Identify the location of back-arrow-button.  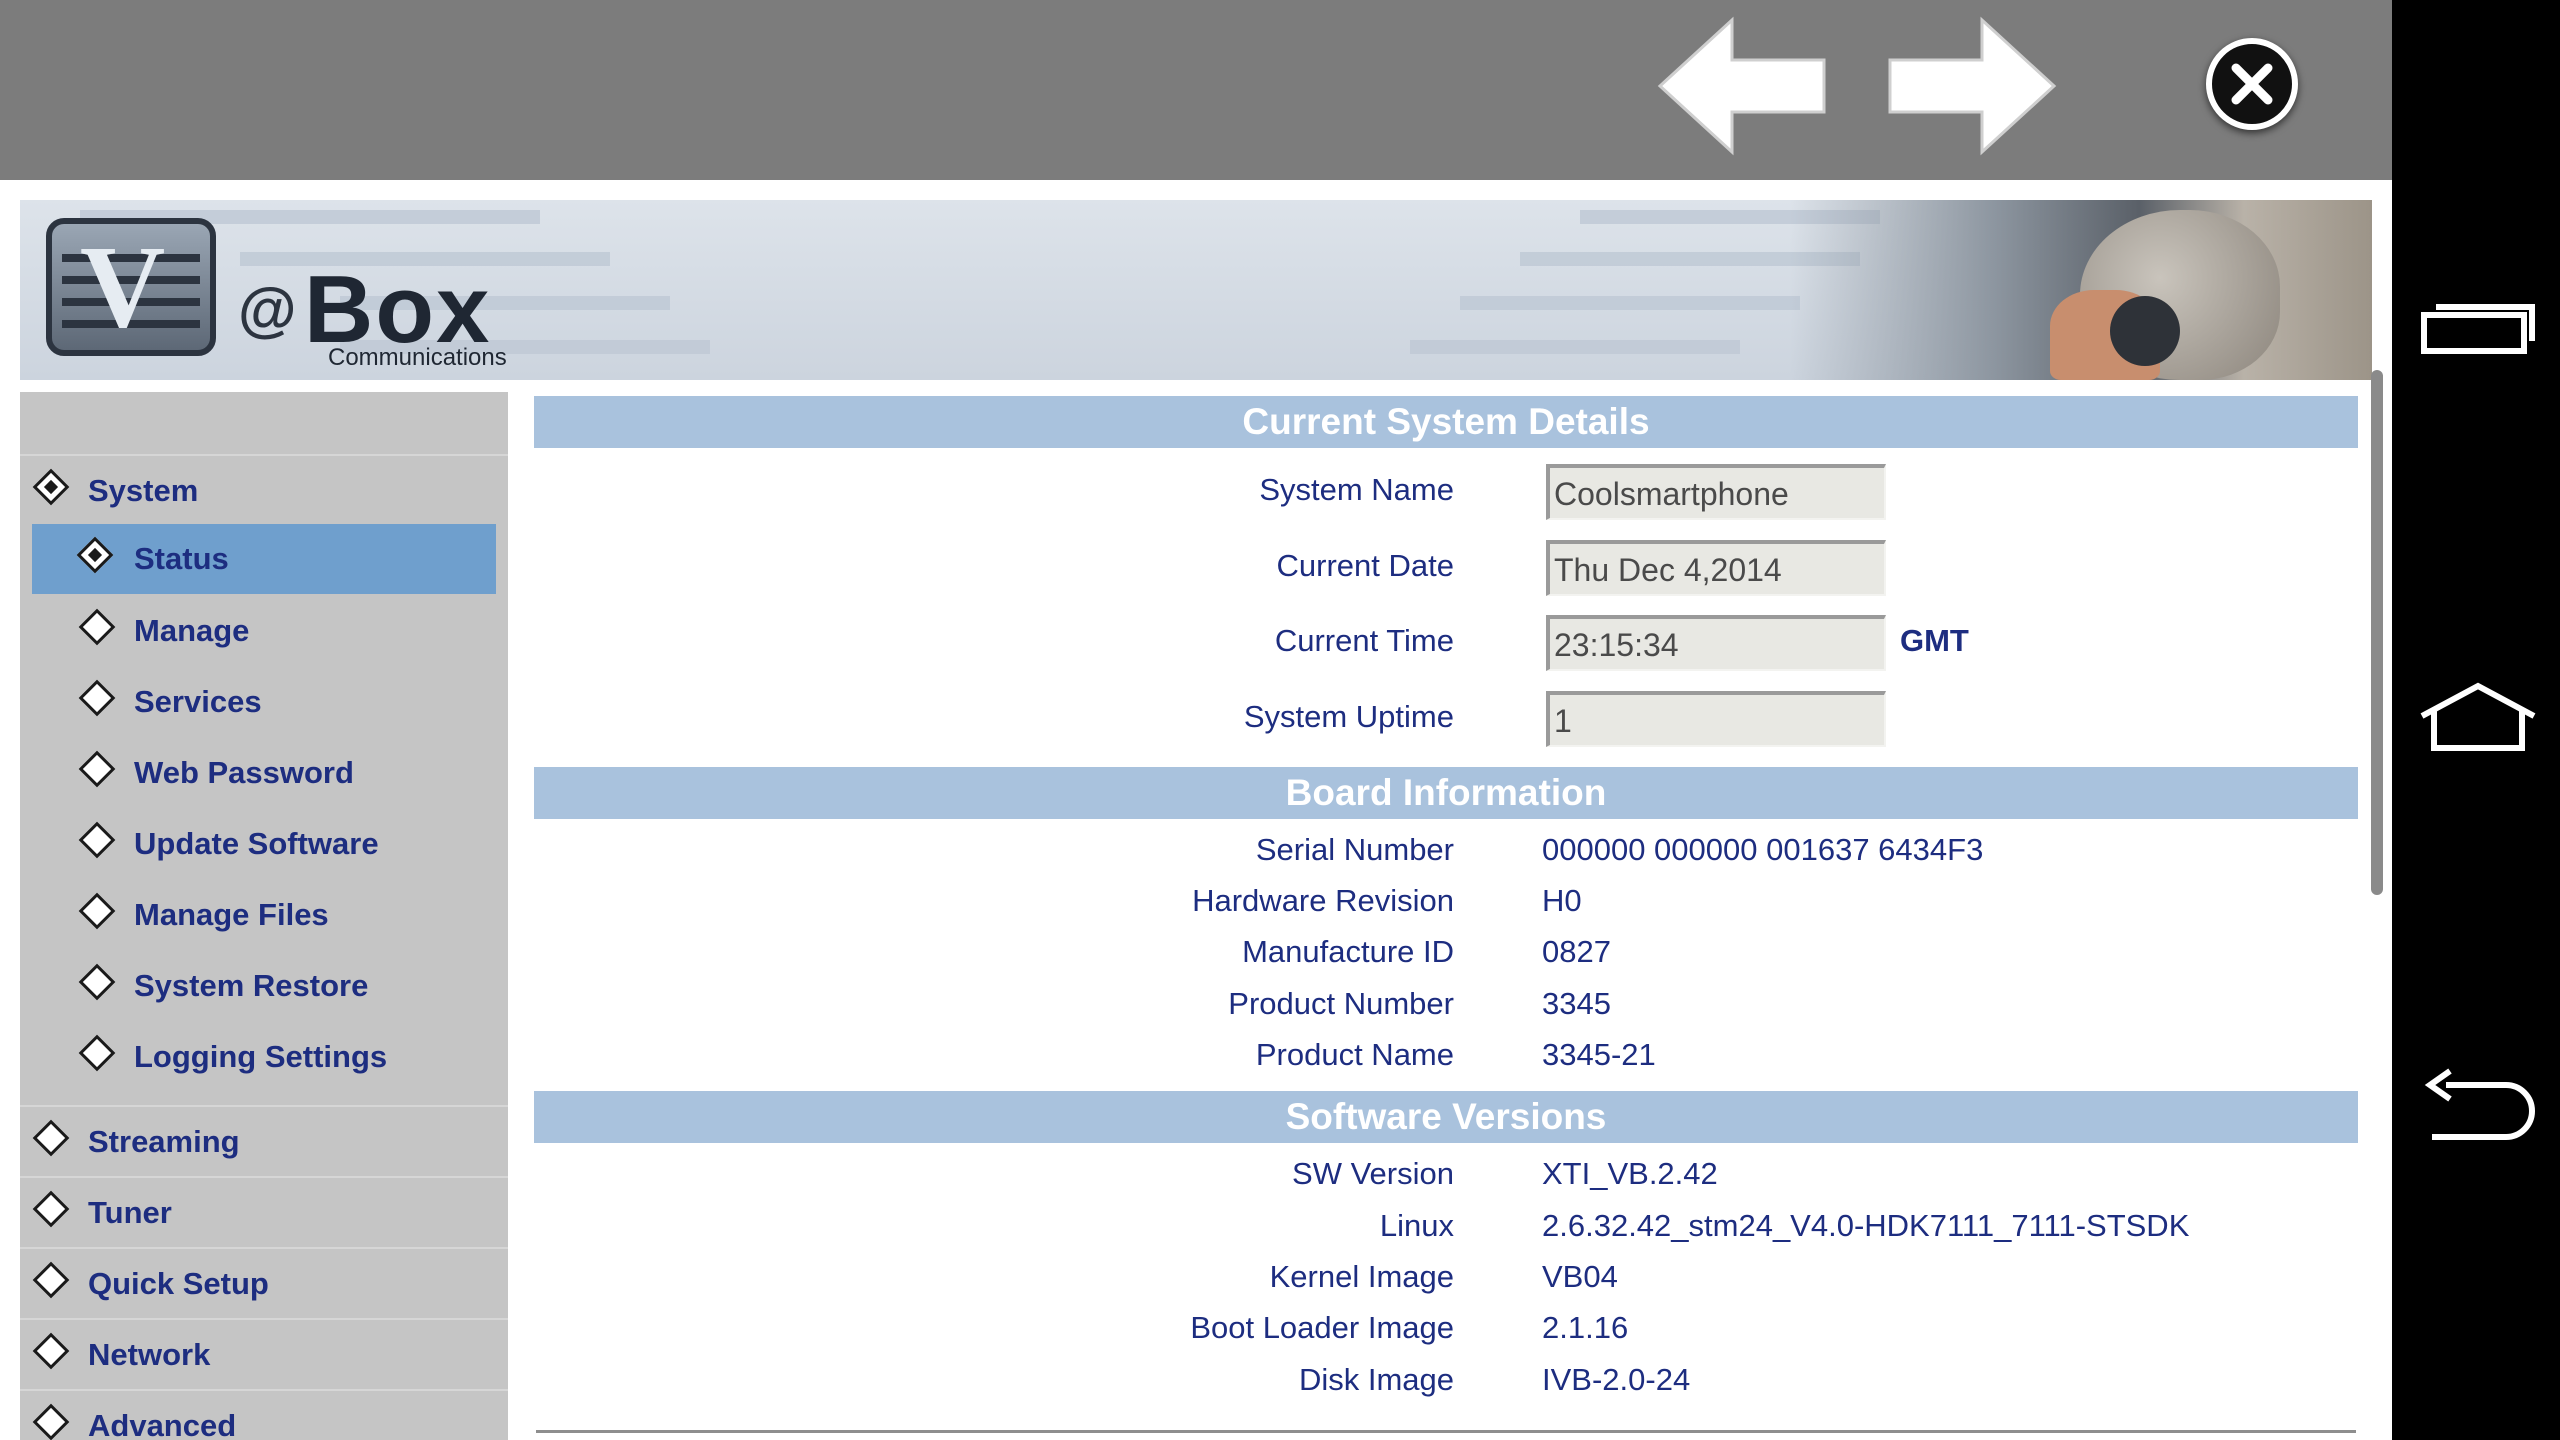
(1742, 86).